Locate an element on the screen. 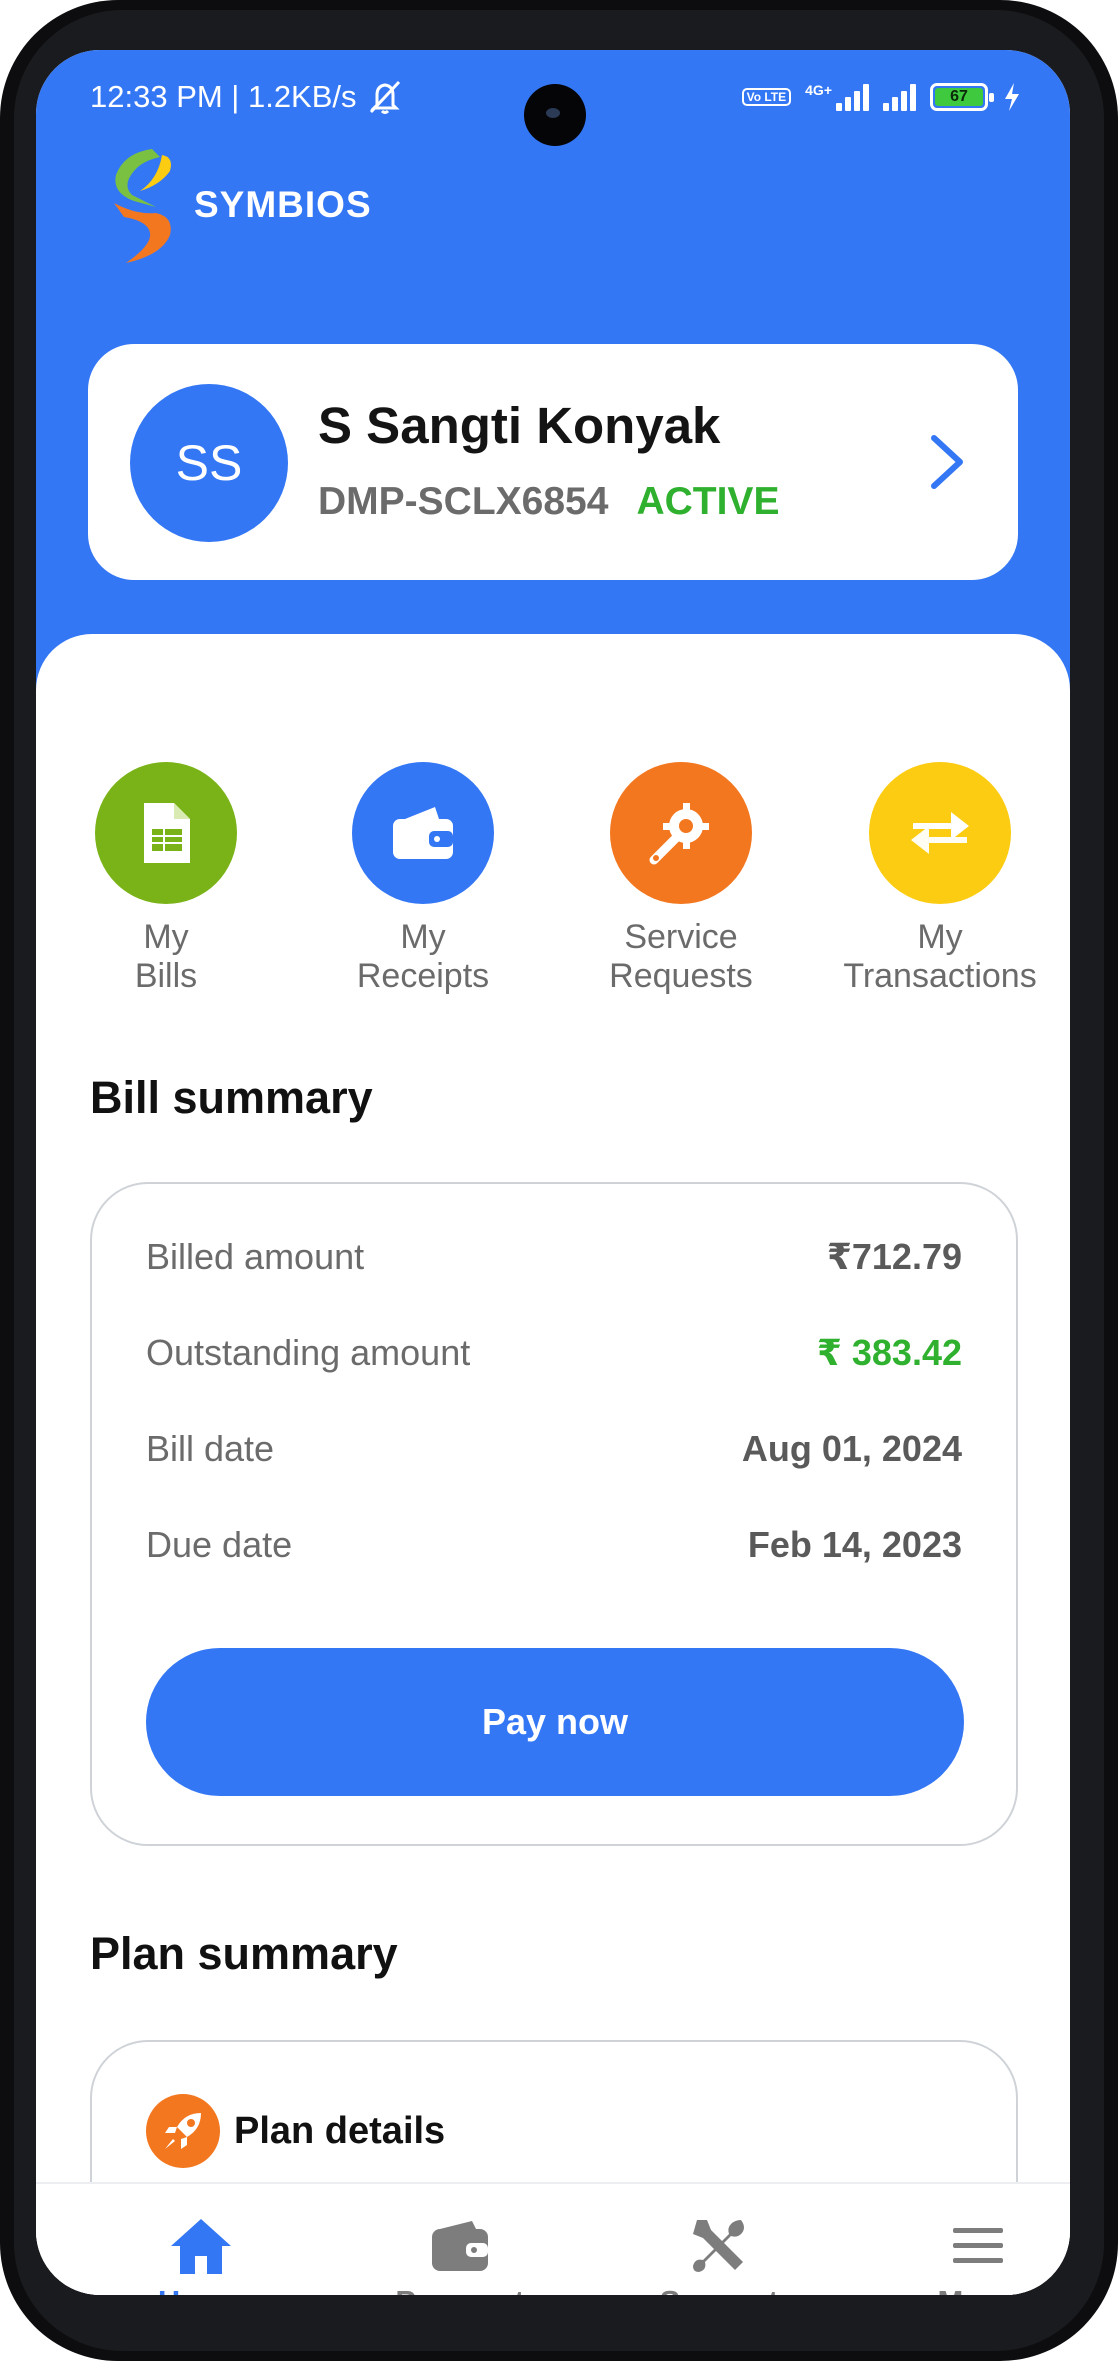 The height and width of the screenshot is (2361, 1118). bottom-navigation: Home Payment is located at coordinates (553, 2238).